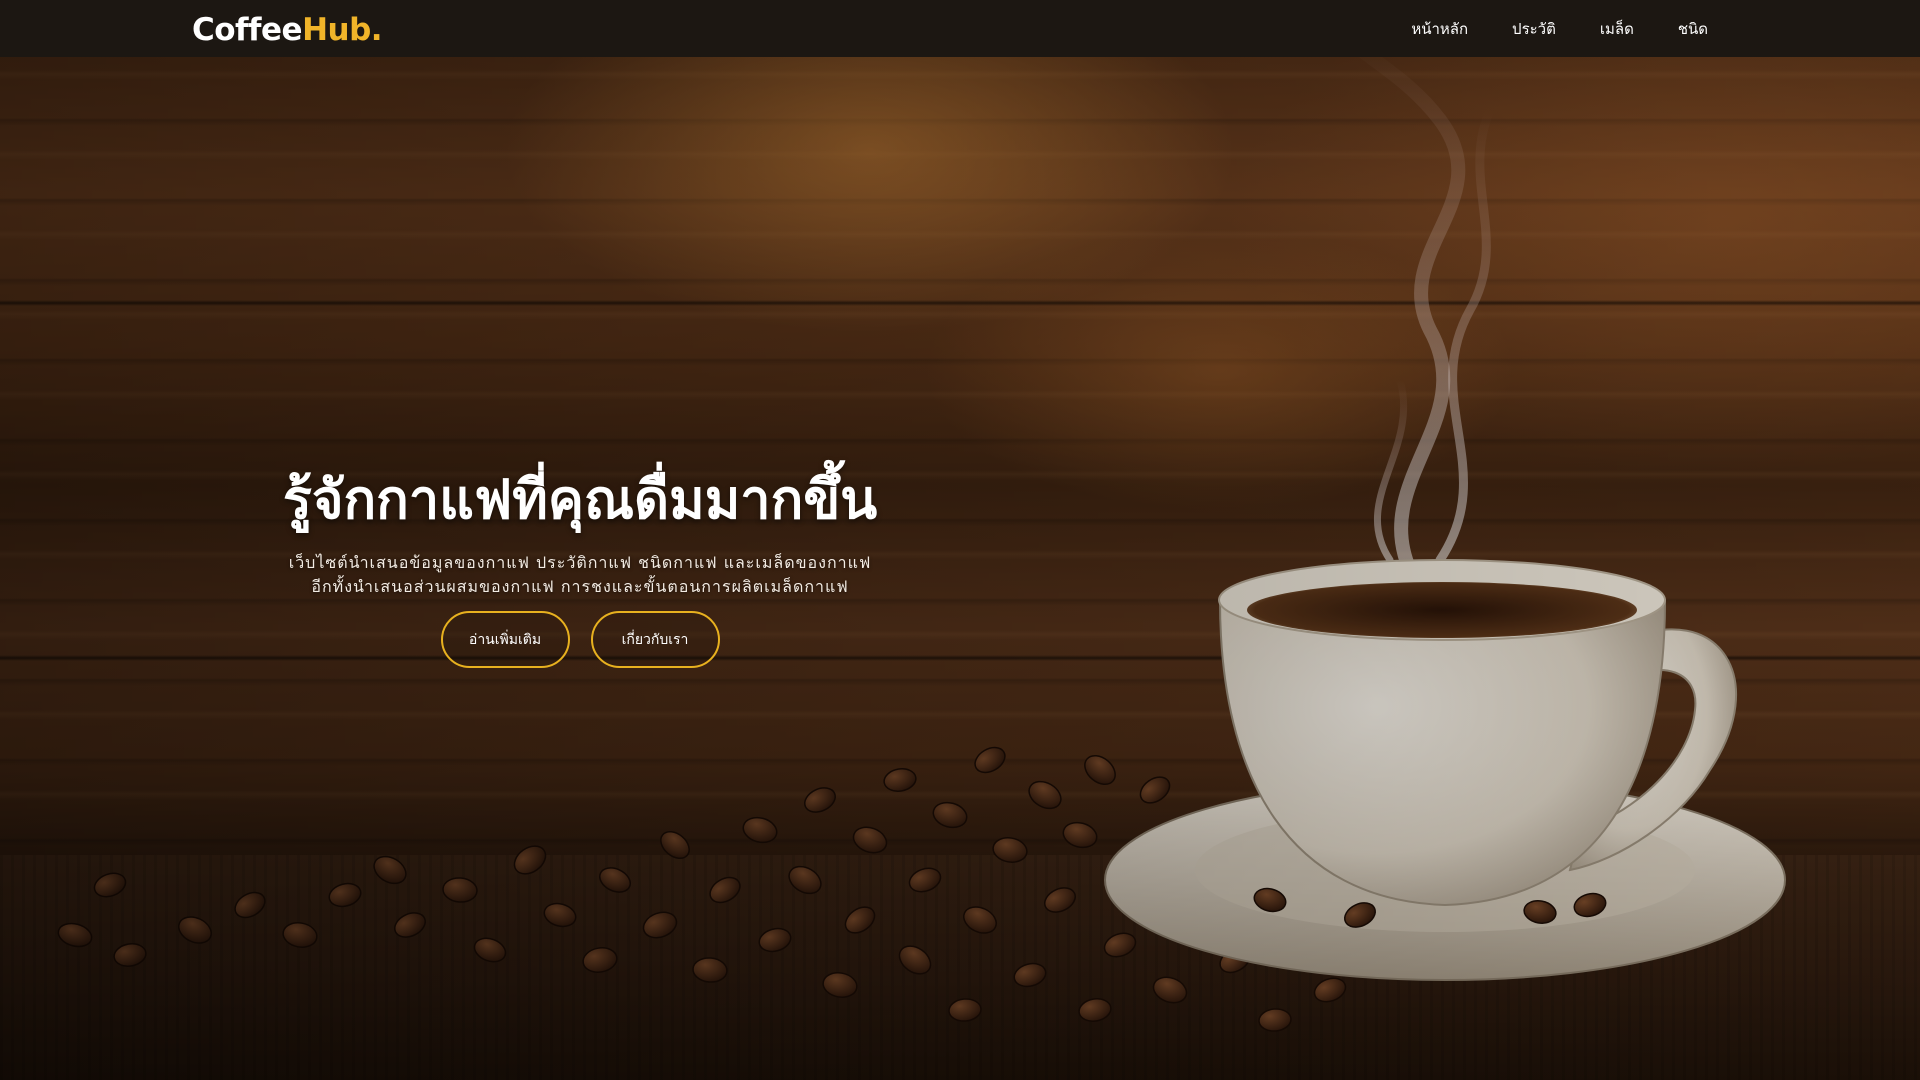  Describe the element at coordinates (1617, 29) in the screenshot. I see `nav-item-beans: เมล็ด` at that location.